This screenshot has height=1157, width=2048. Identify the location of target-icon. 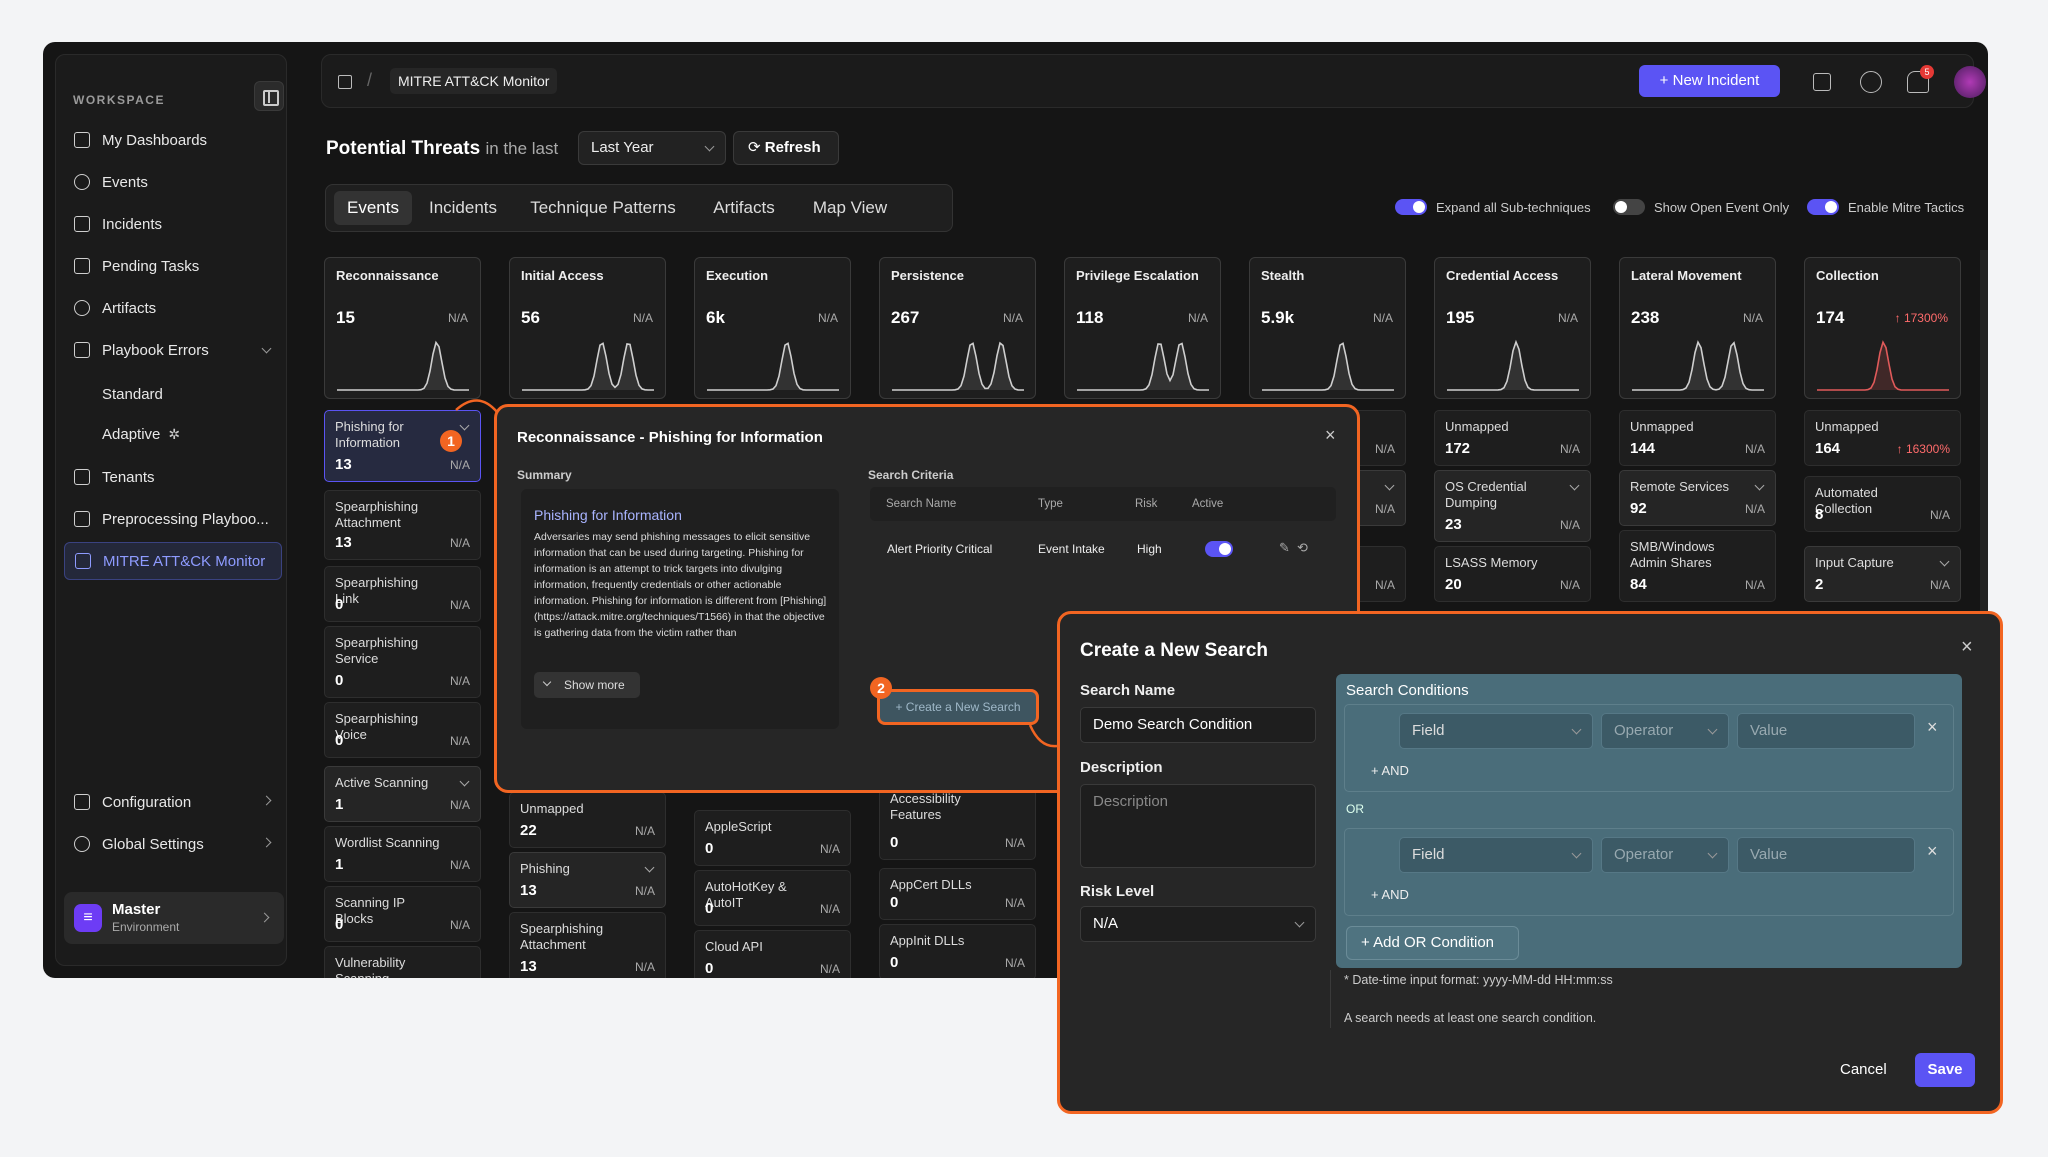
(82, 182).